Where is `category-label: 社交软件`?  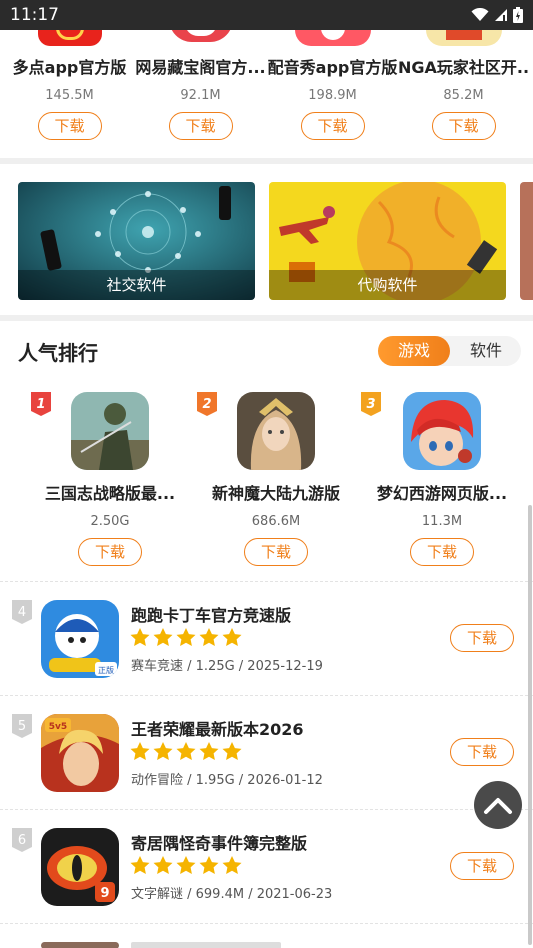
category-label: 社交软件 is located at coordinates (136, 285).